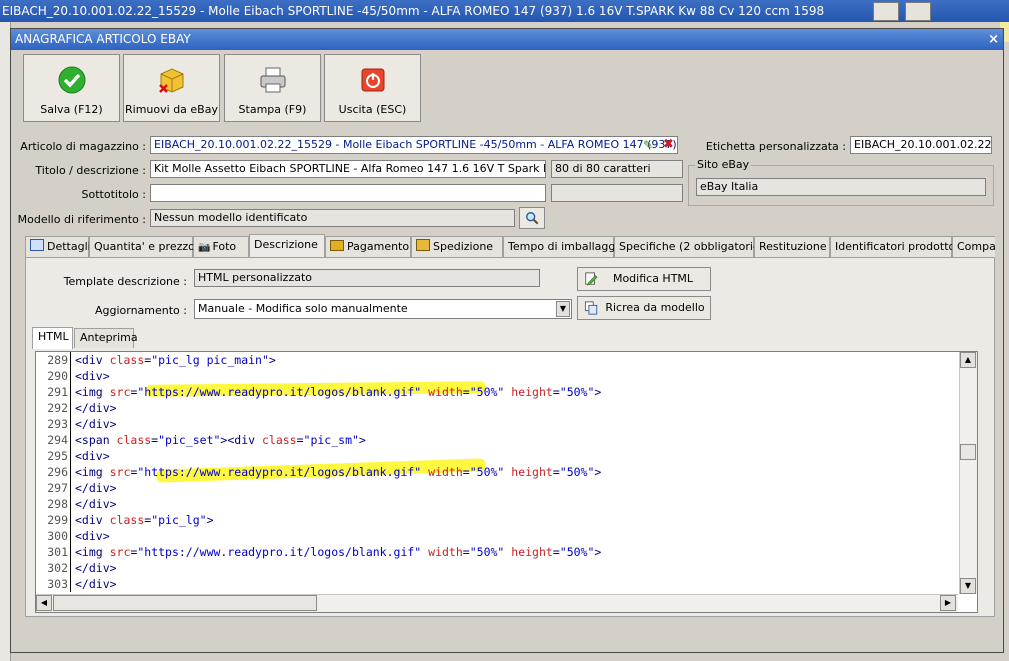  I want to click on exit-button: Uscita (ESC), so click(372, 88).